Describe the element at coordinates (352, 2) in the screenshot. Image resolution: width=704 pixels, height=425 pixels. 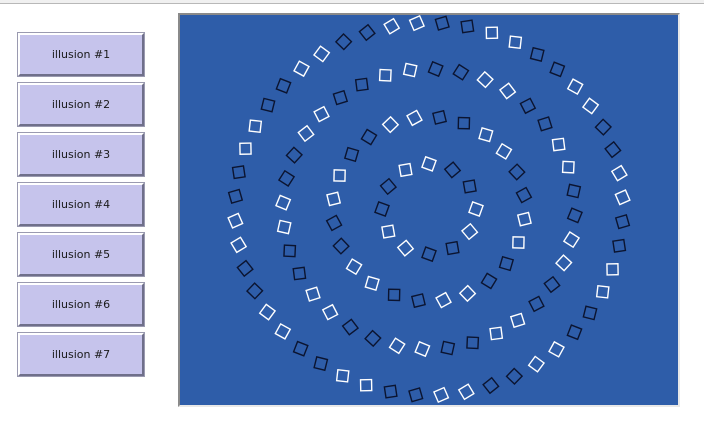
I see `top-border` at that location.